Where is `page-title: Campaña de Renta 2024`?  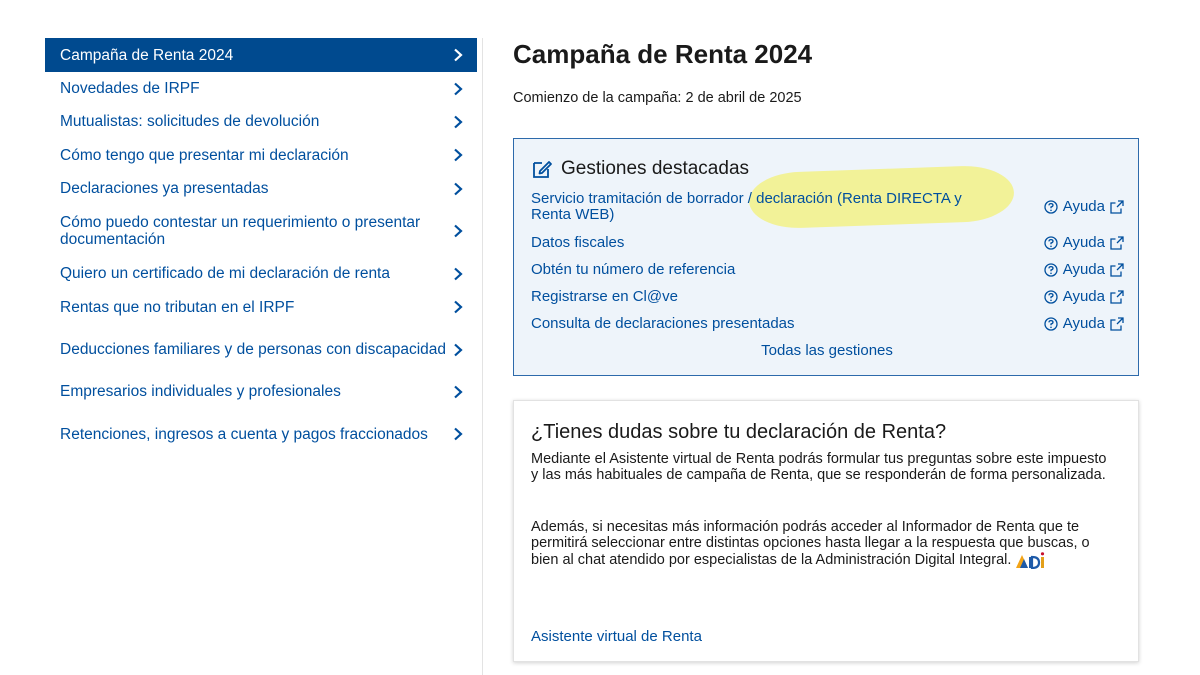
page-title: Campaña de Renta 2024 is located at coordinates (663, 54).